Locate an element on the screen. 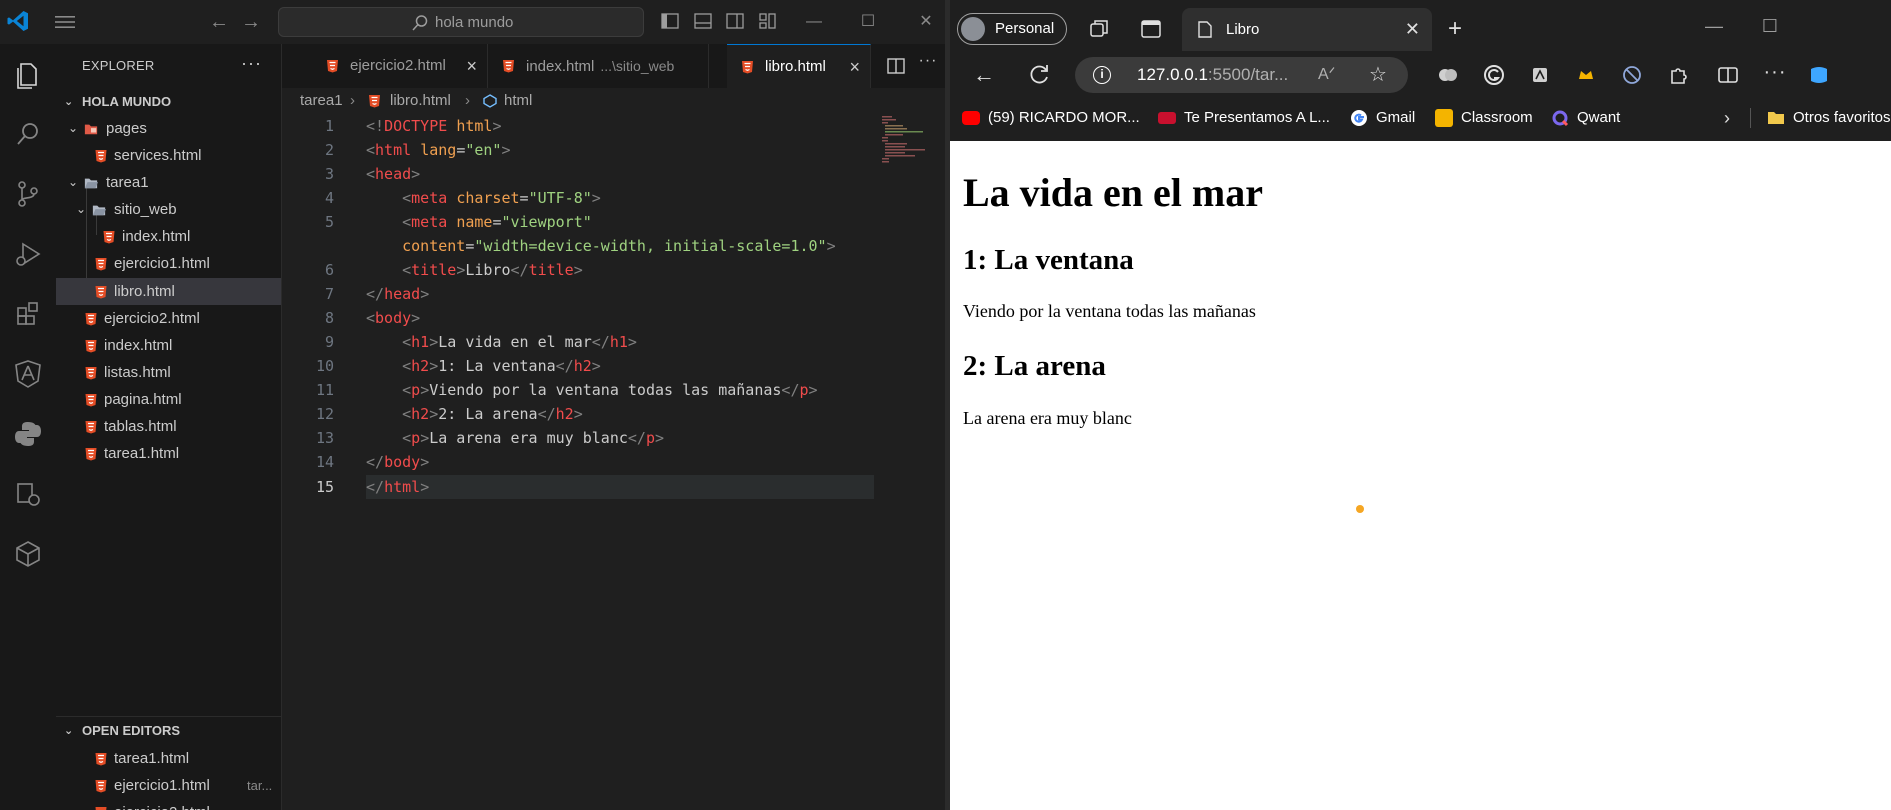  open-editors-label: OPEN EDITORS is located at coordinates (131, 730).